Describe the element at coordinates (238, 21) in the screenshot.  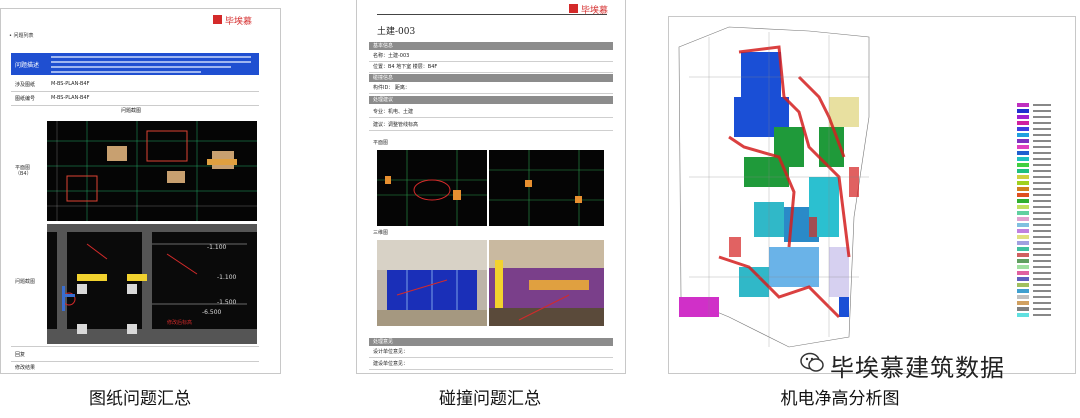
I see `logo: 毕埃慕` at that location.